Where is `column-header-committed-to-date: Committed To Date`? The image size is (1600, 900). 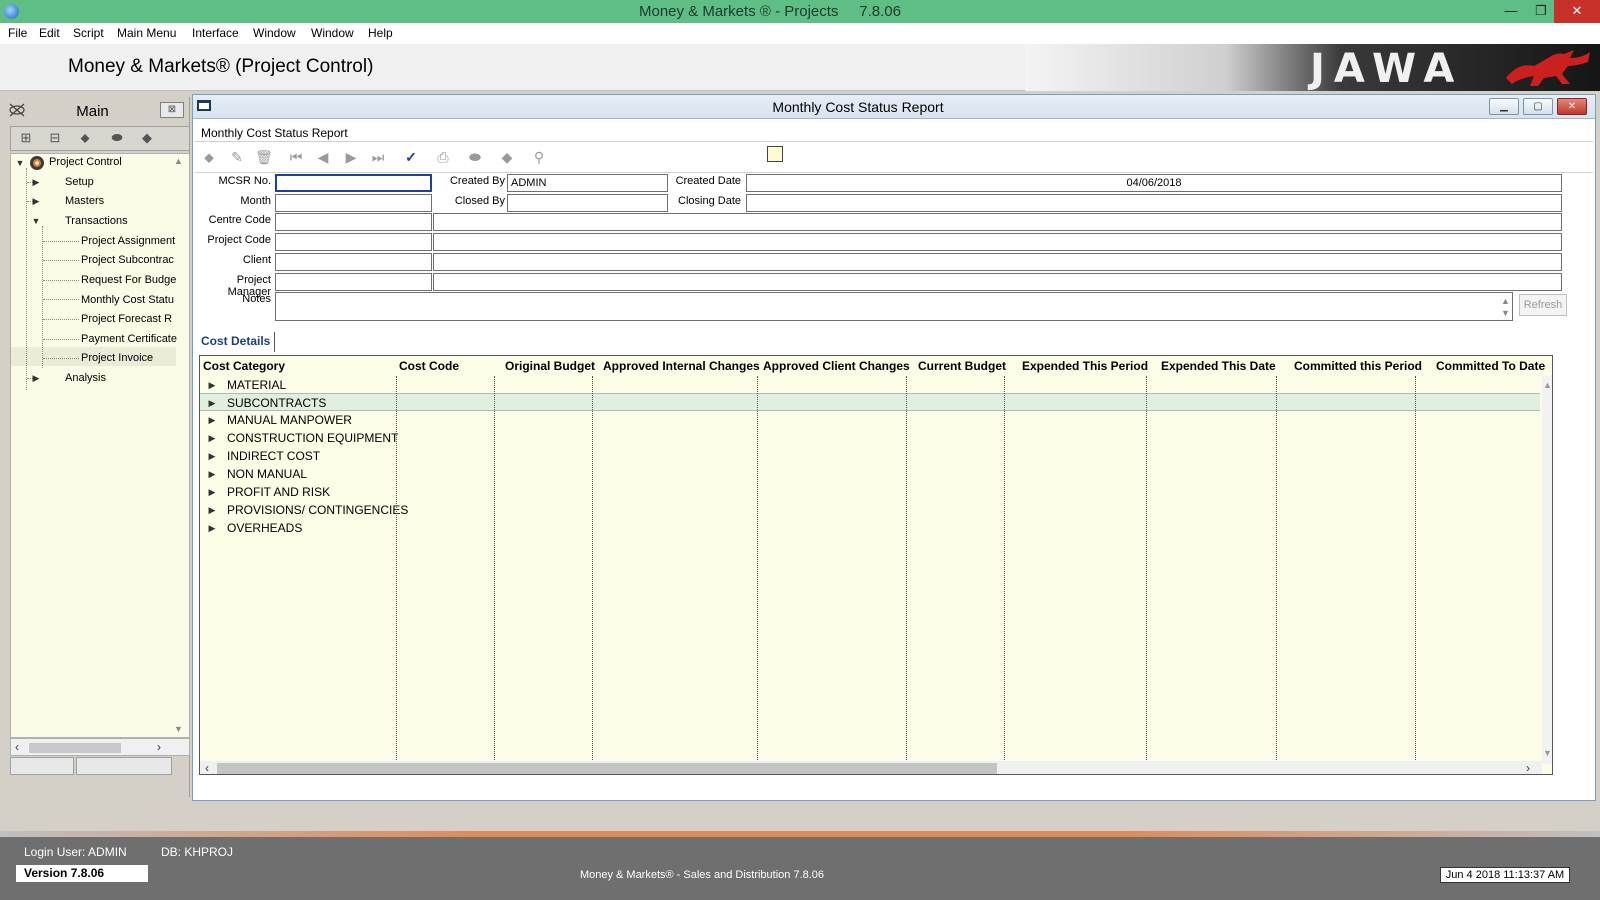
column-header-committed-to-date: Committed To Date is located at coordinates (1490, 366).